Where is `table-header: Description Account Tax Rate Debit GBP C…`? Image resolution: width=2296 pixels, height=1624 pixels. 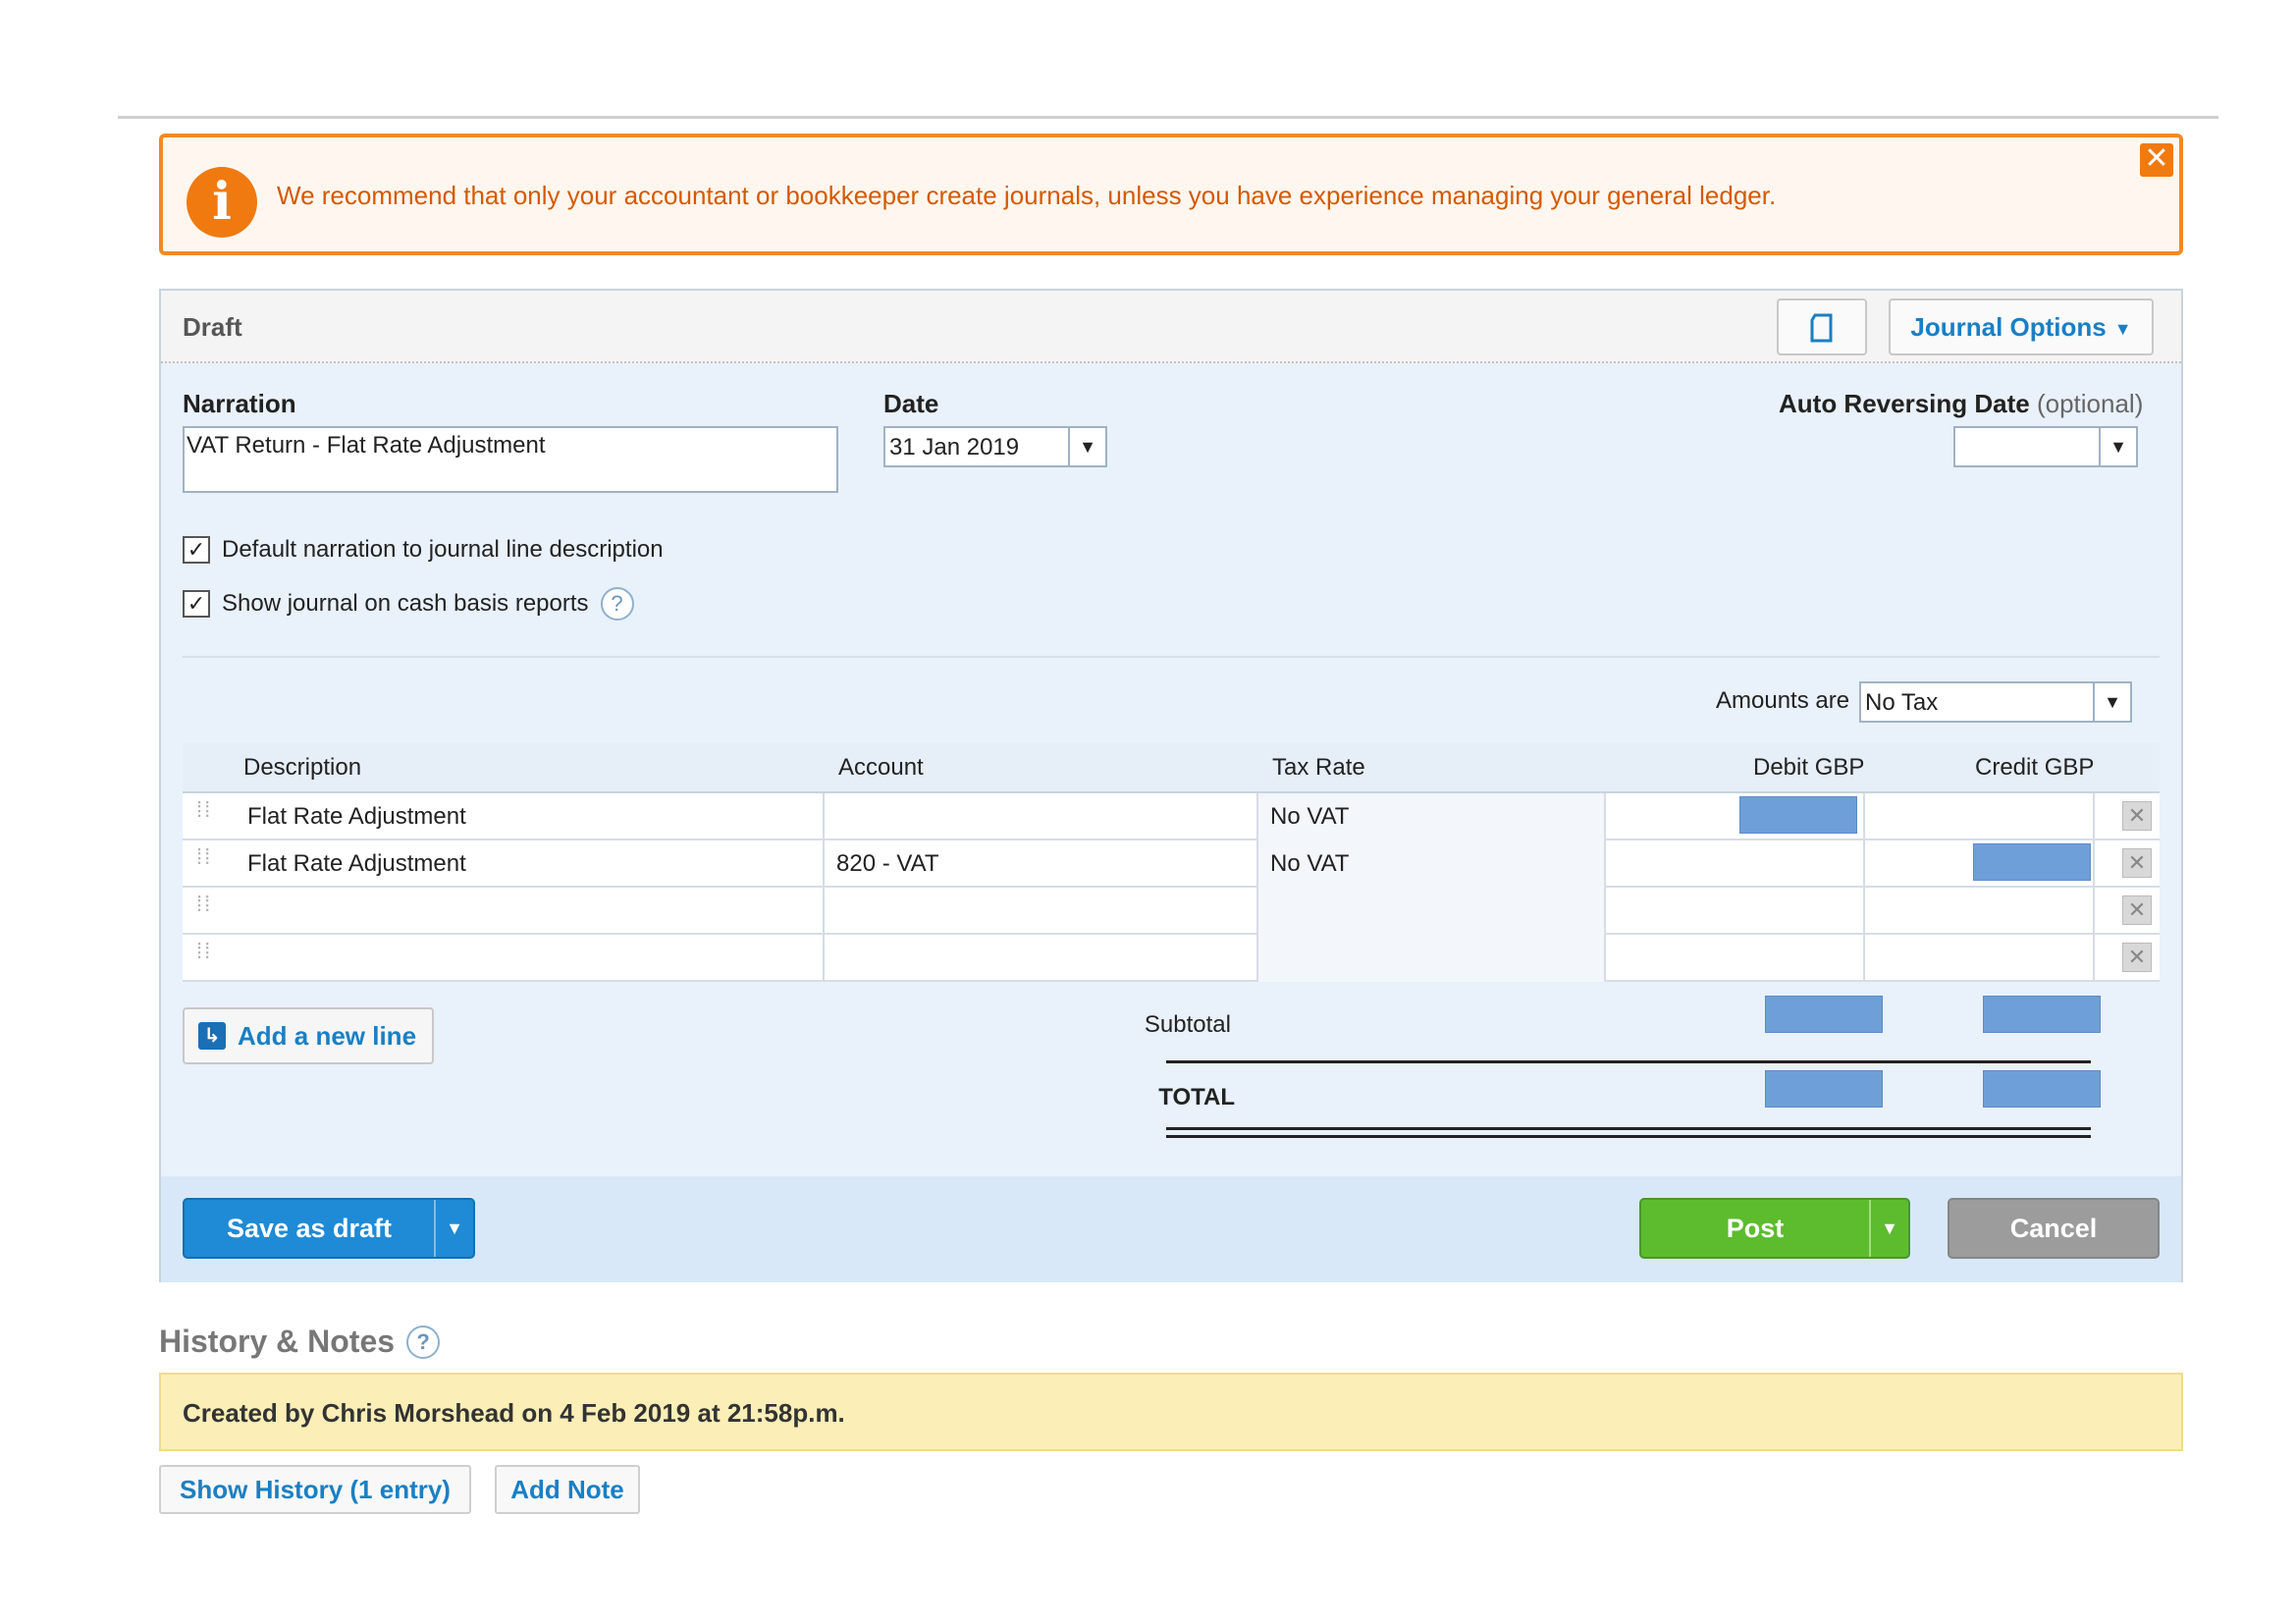
table-header: Description Account Tax Rate Debit GBP C… is located at coordinates (1171, 767).